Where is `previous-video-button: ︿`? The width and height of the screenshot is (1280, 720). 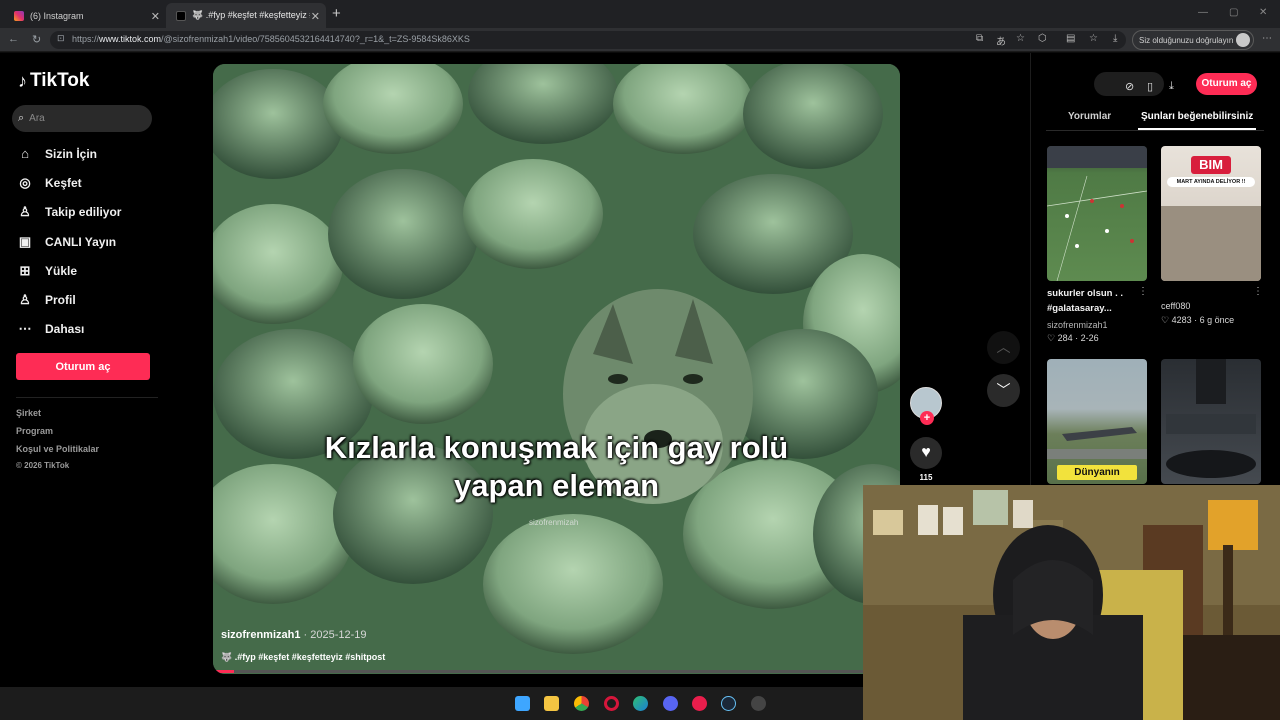
previous-video-button: ︿ is located at coordinates (1003, 347).